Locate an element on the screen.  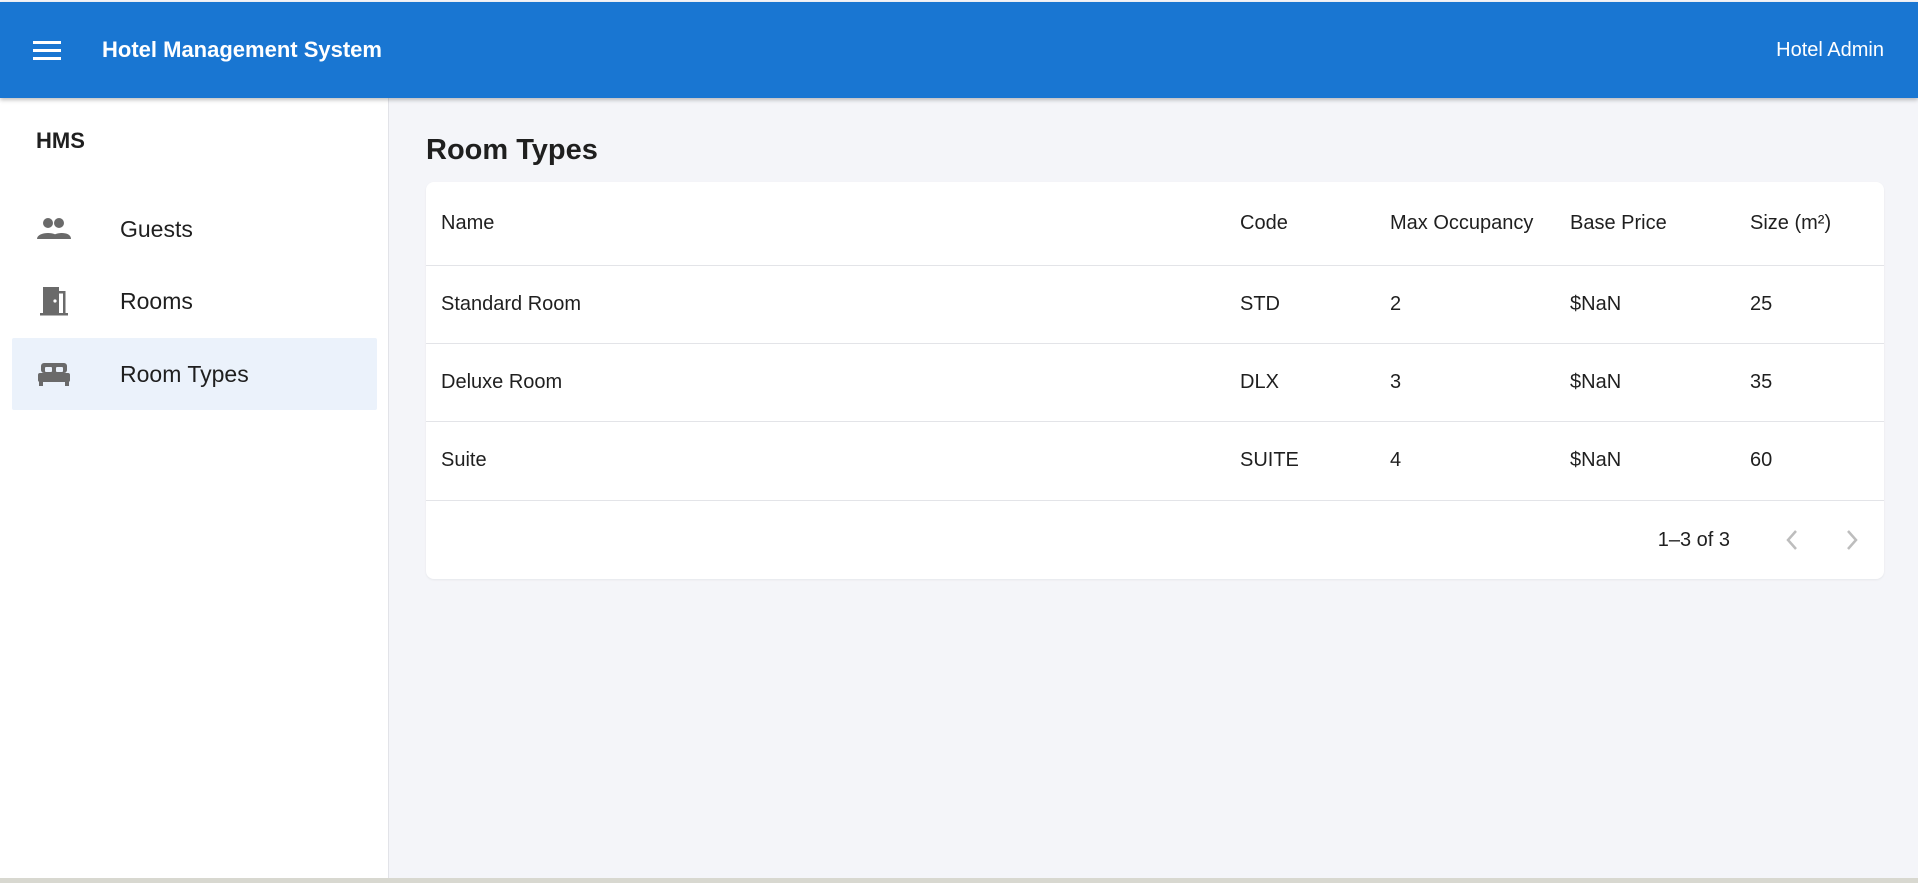
sidebar-item-rooms: Rooms is located at coordinates (194, 301).